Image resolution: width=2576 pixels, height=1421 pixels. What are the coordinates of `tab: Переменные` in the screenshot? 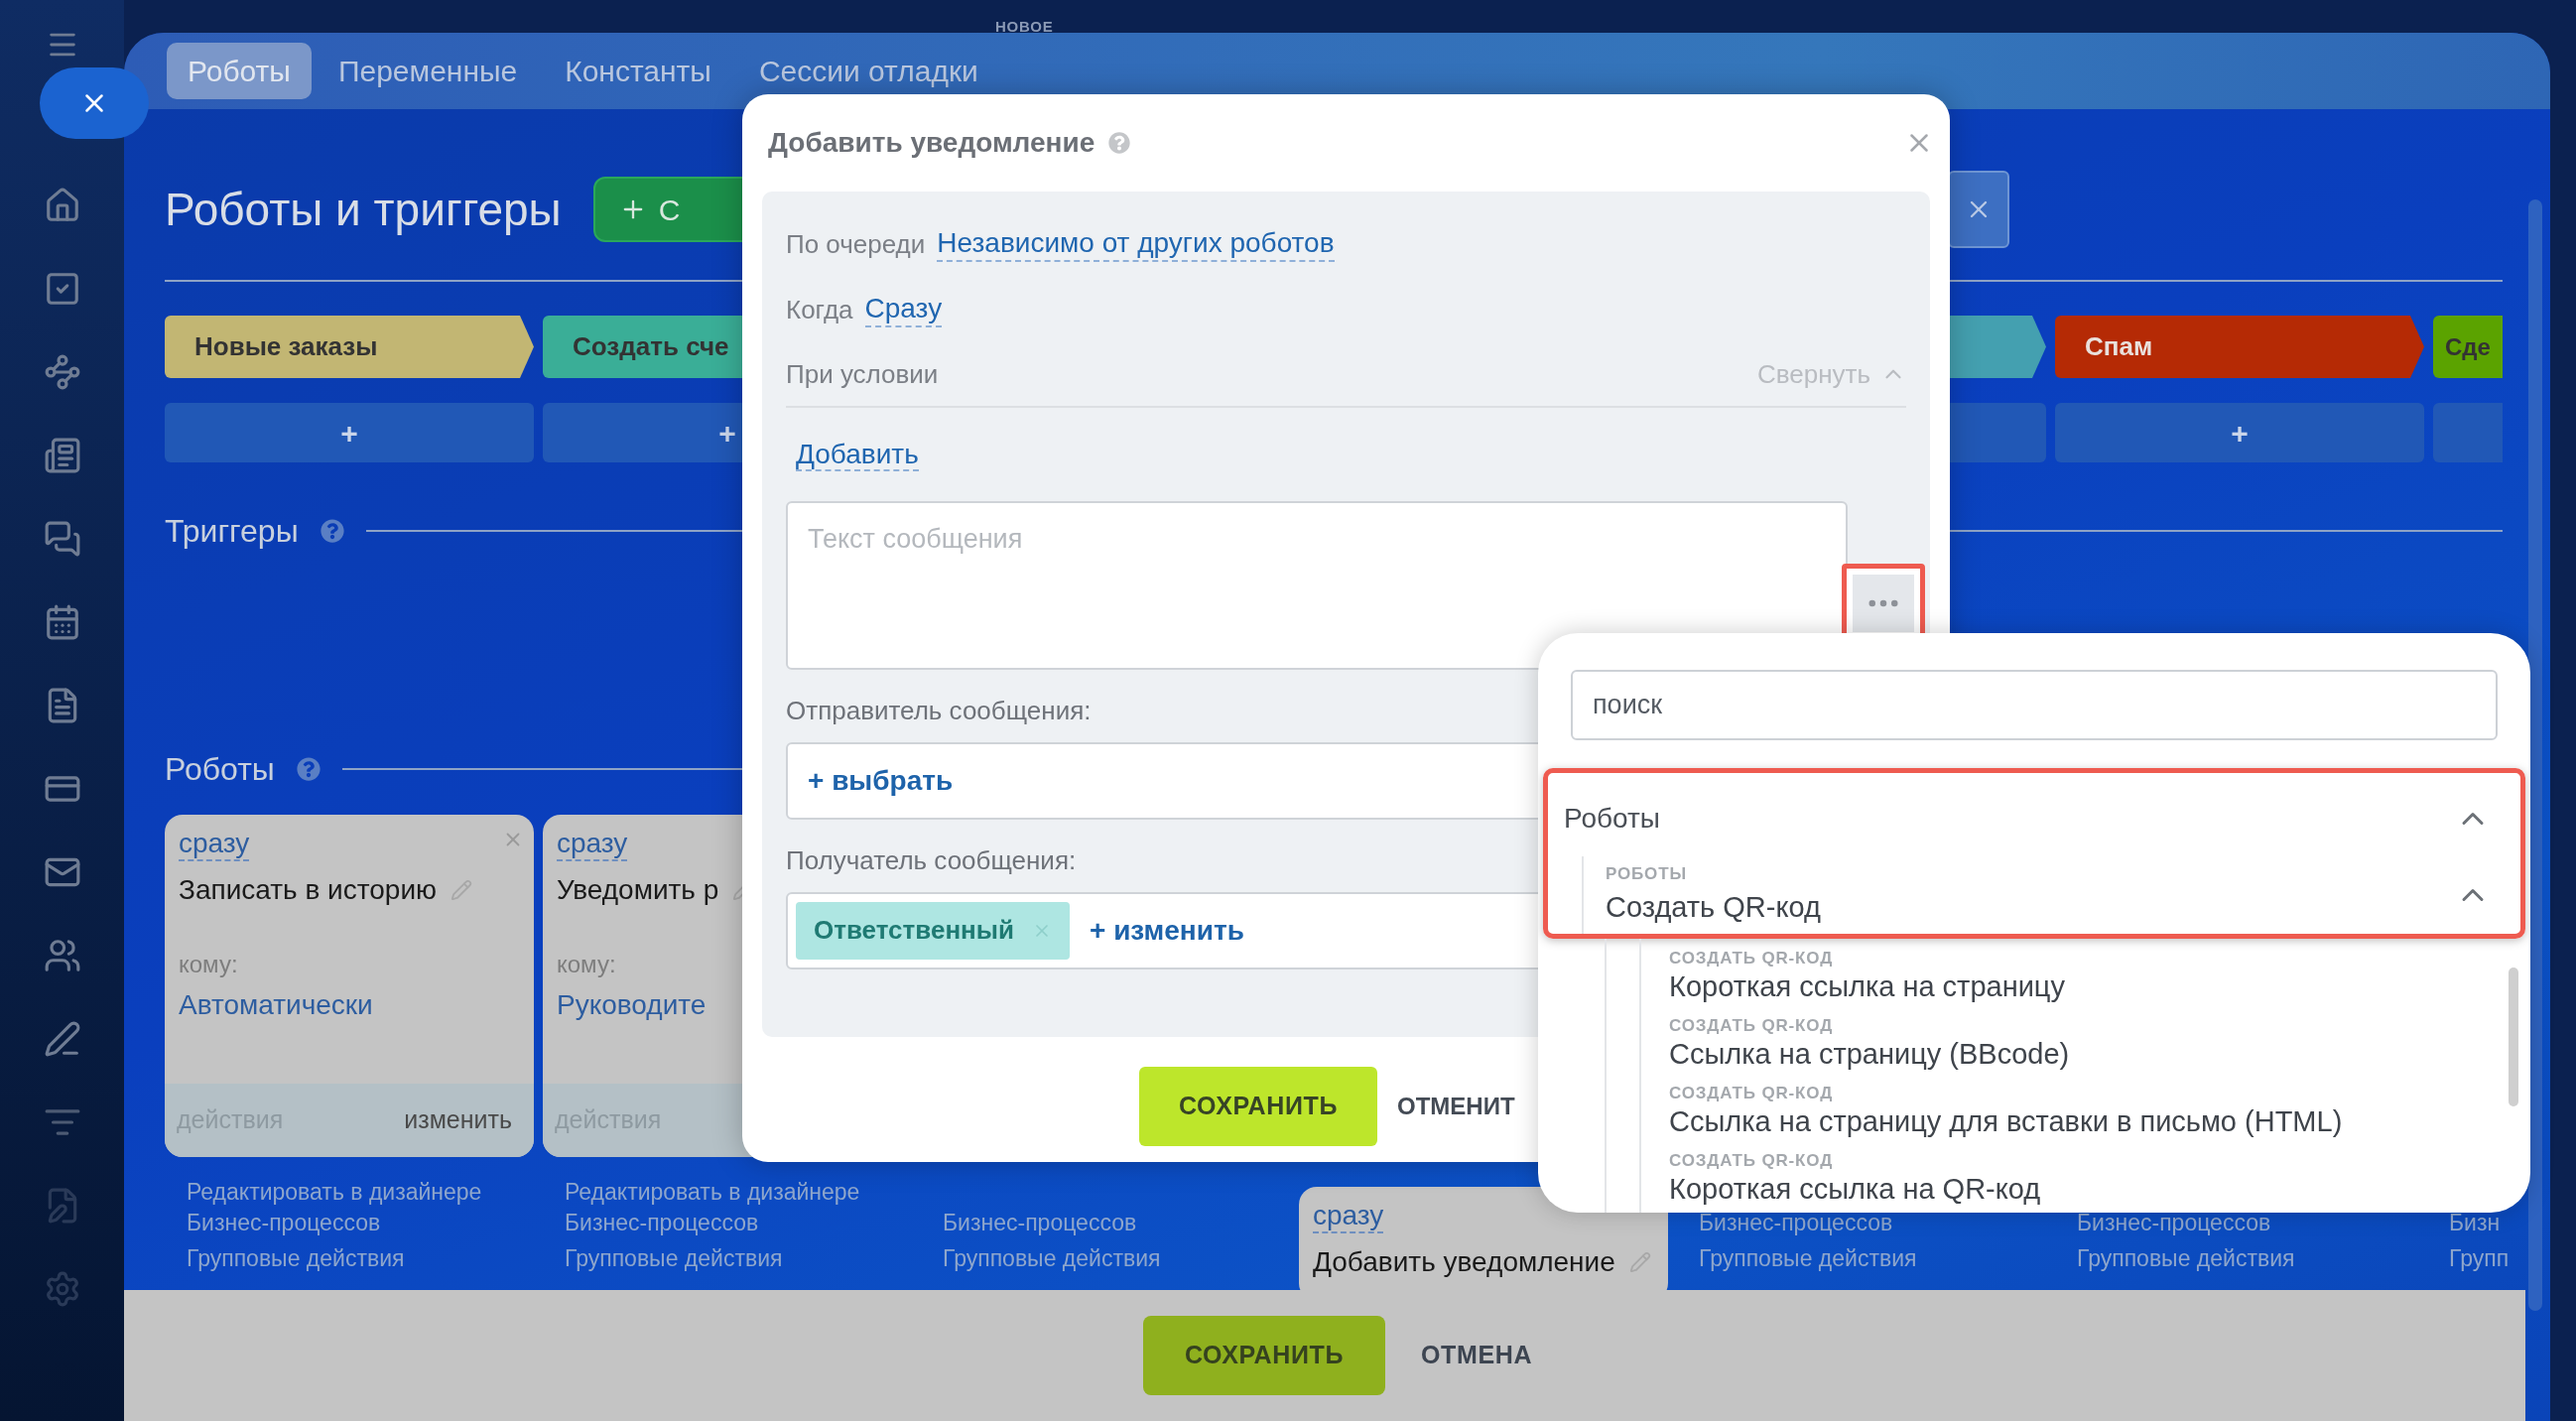 It's located at (428, 71).